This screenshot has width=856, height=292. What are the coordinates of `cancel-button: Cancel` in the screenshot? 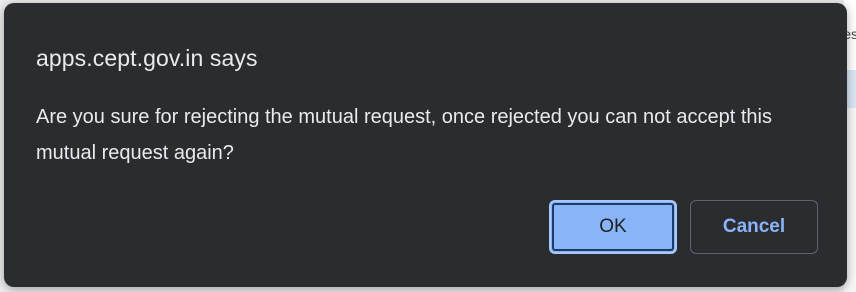 It's located at (754, 227).